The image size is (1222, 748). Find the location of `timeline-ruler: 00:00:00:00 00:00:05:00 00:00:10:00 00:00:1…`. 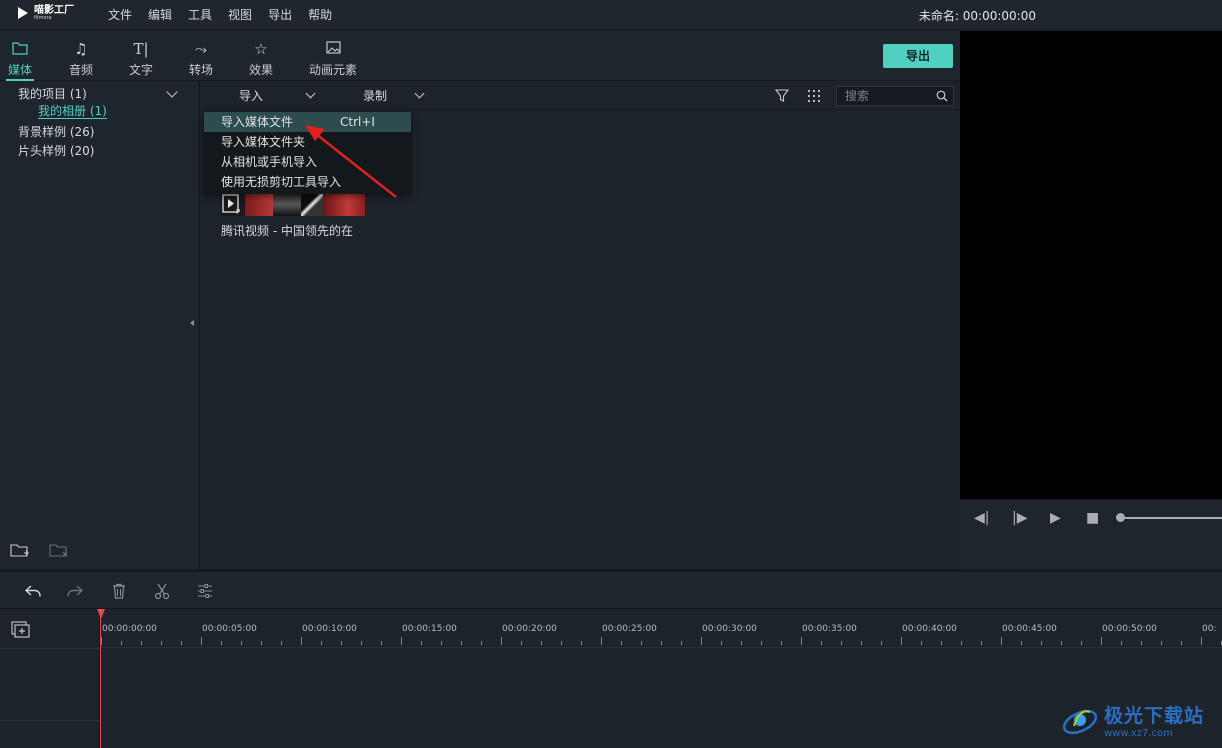

timeline-ruler: 00:00:00:00 00:00:05:00 00:00:10:00 00:00:1… is located at coordinates (661, 629).